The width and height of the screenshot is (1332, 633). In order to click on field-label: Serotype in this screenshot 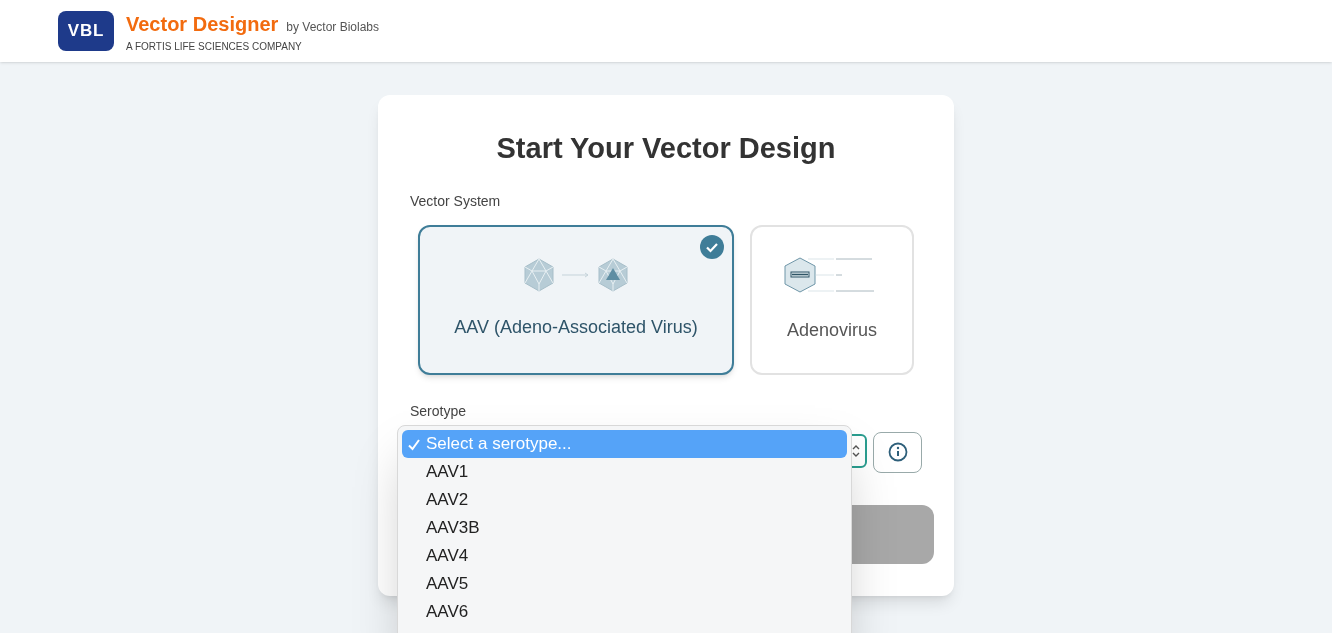, I will do `click(439, 411)`.